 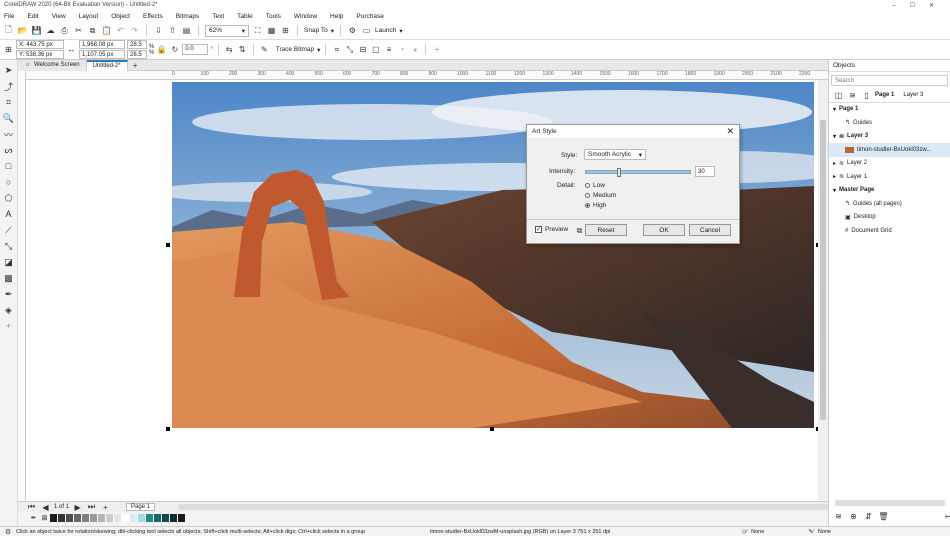 What do you see at coordinates (730, 131) in the screenshot?
I see `close-icon: ✕` at bounding box center [730, 131].